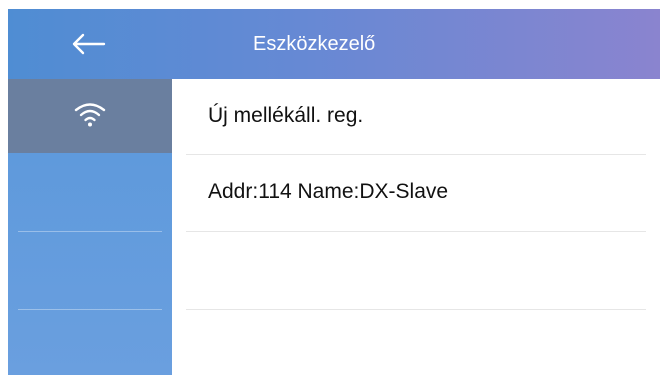 The image size is (668, 383). What do you see at coordinates (328, 191) in the screenshot?
I see `list-item-label: Addr:114 Name:DX-Slave` at bounding box center [328, 191].